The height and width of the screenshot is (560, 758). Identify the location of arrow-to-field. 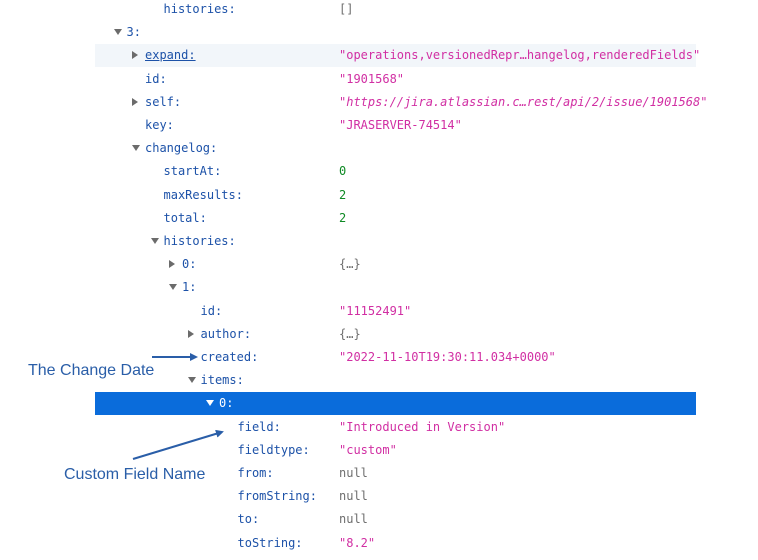
(178, 444).